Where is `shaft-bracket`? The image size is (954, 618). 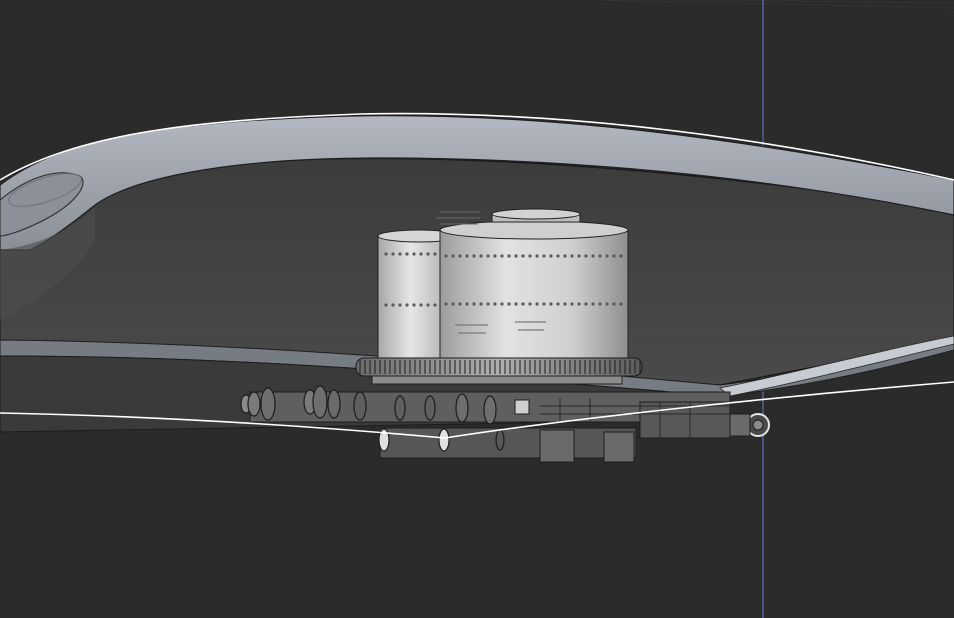 shaft-bracket is located at coordinates (557, 446).